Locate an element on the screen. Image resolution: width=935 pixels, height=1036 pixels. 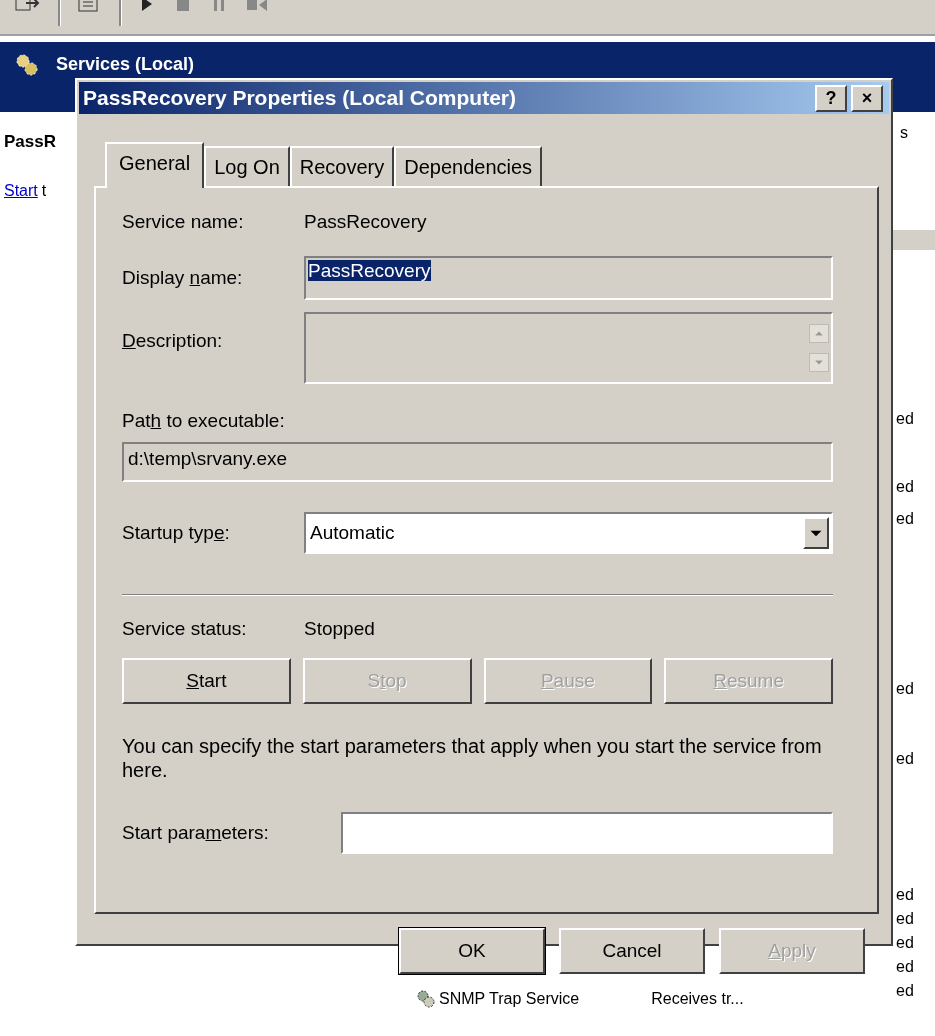
field-label: Start parameters: is located at coordinates (196, 833).